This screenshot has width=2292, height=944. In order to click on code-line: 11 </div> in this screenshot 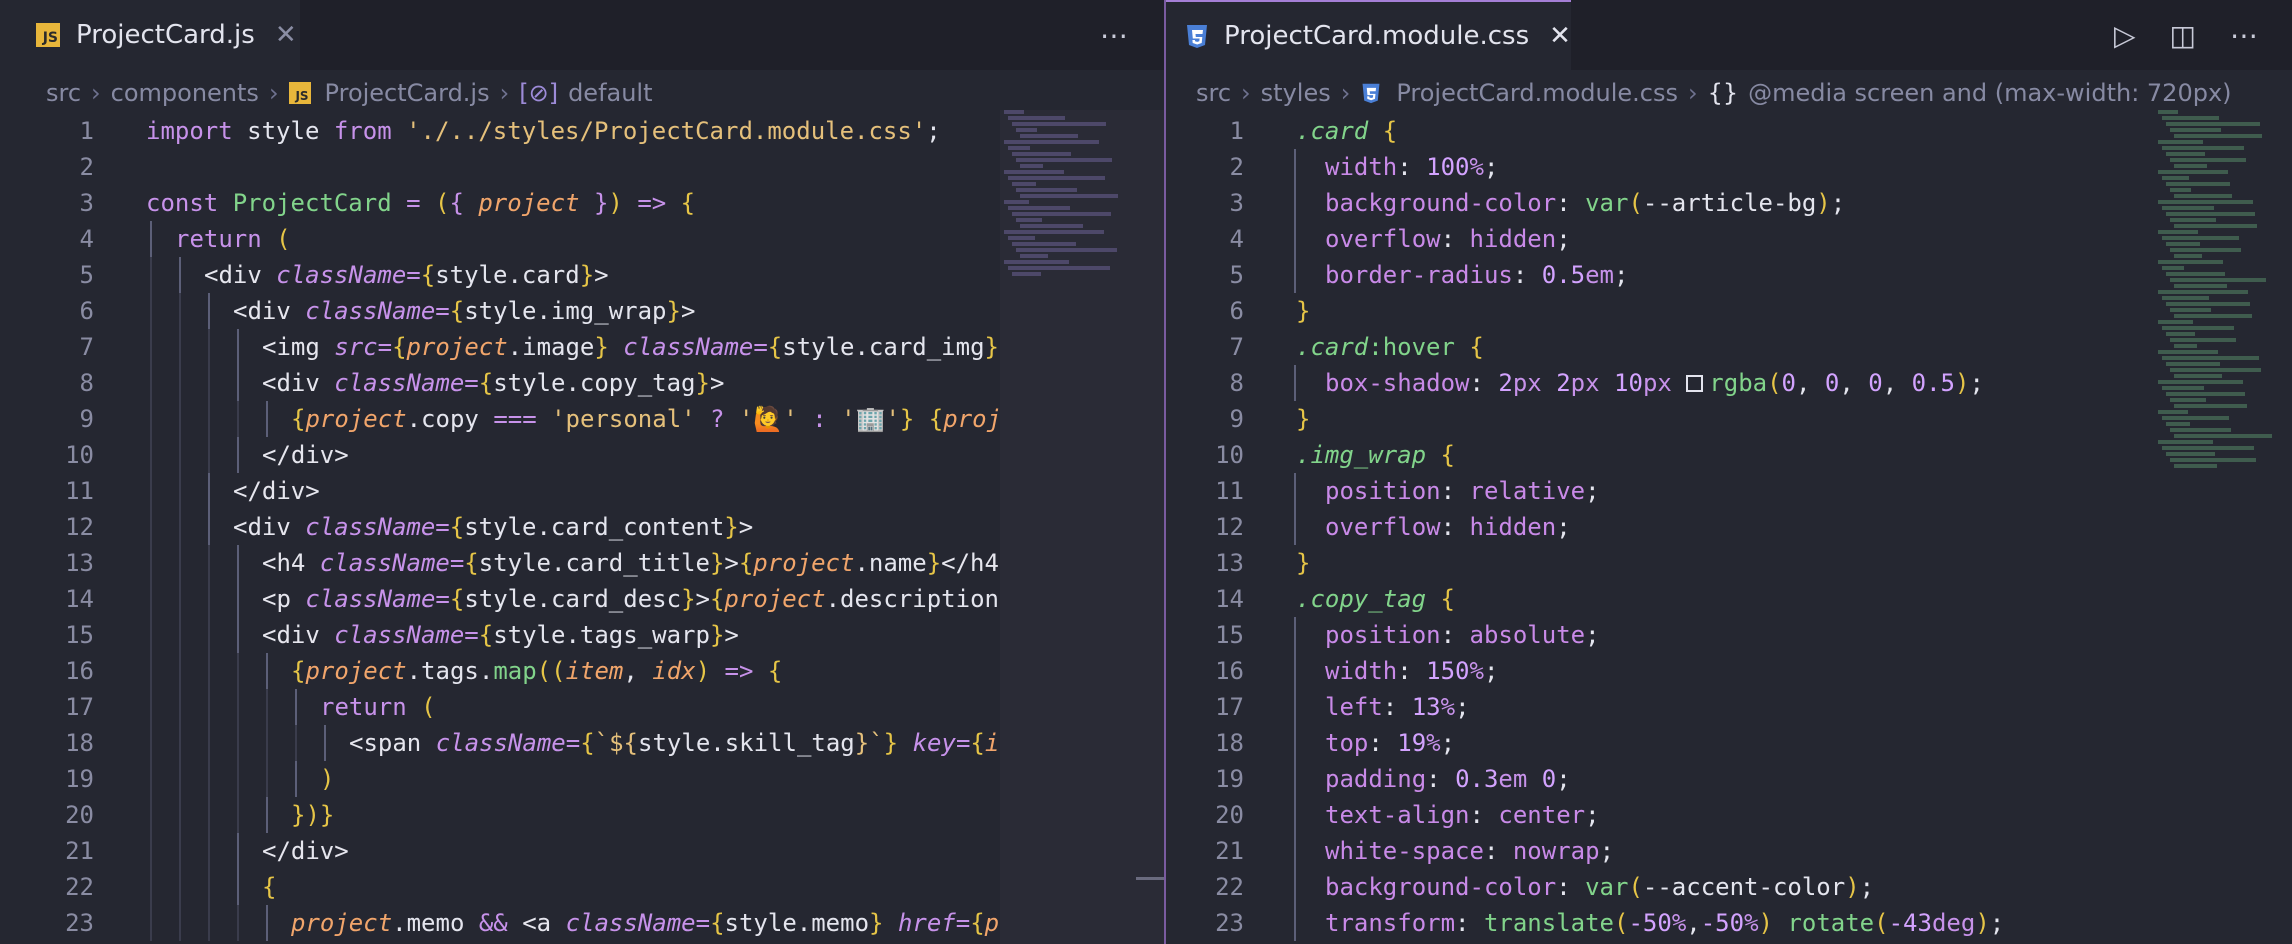, I will do `click(582, 491)`.